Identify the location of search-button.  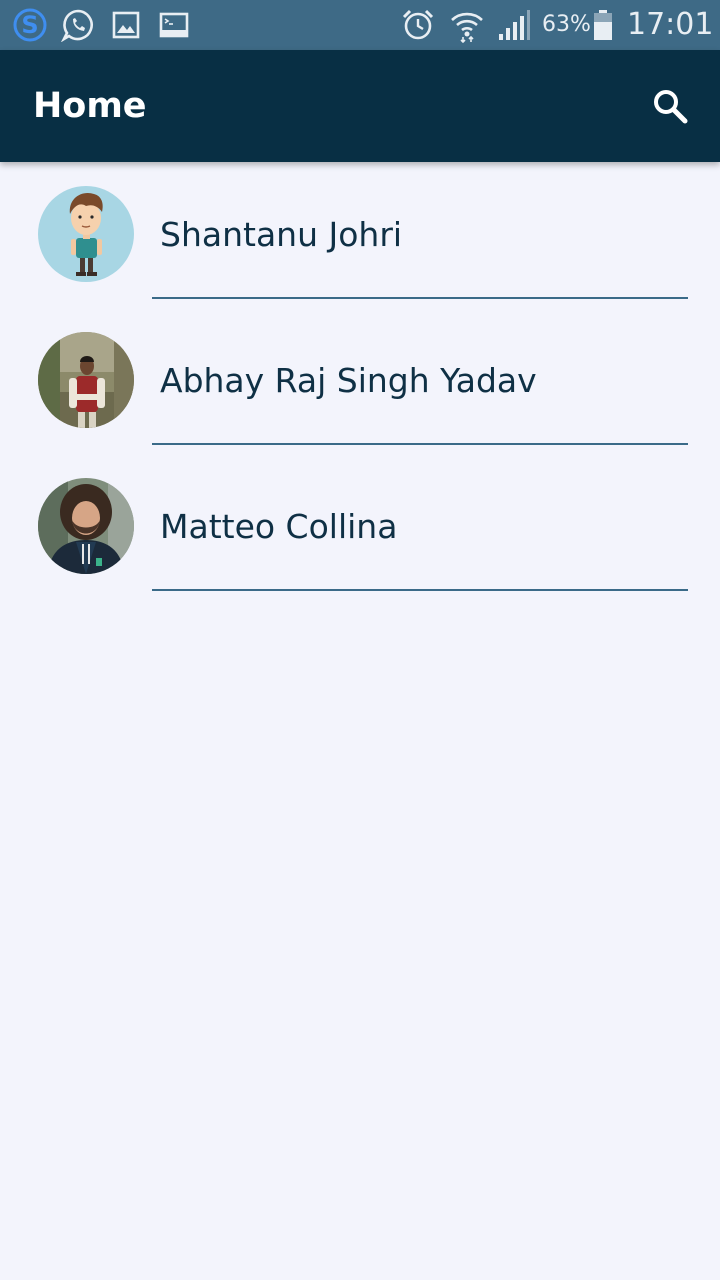
(670, 106).